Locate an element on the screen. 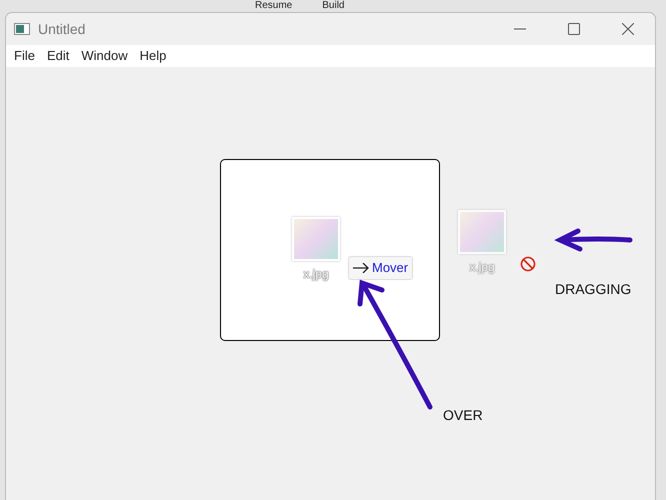  menu-item: Window is located at coordinates (104, 56).